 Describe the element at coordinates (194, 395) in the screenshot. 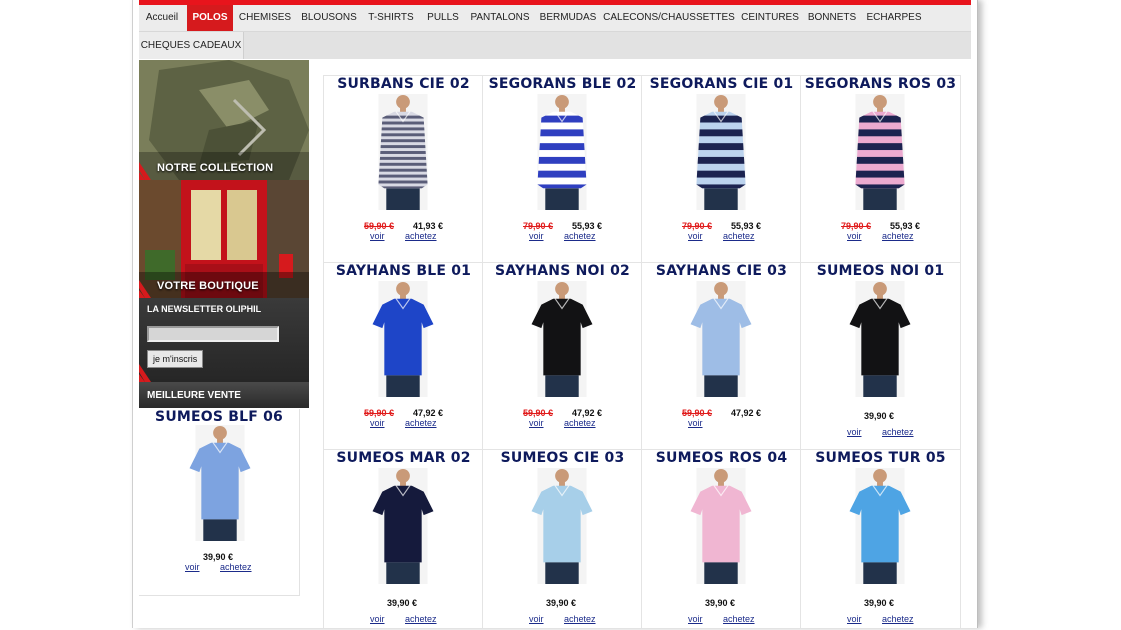

I see `best-seller-label: MEILLEURE VENTE` at that location.